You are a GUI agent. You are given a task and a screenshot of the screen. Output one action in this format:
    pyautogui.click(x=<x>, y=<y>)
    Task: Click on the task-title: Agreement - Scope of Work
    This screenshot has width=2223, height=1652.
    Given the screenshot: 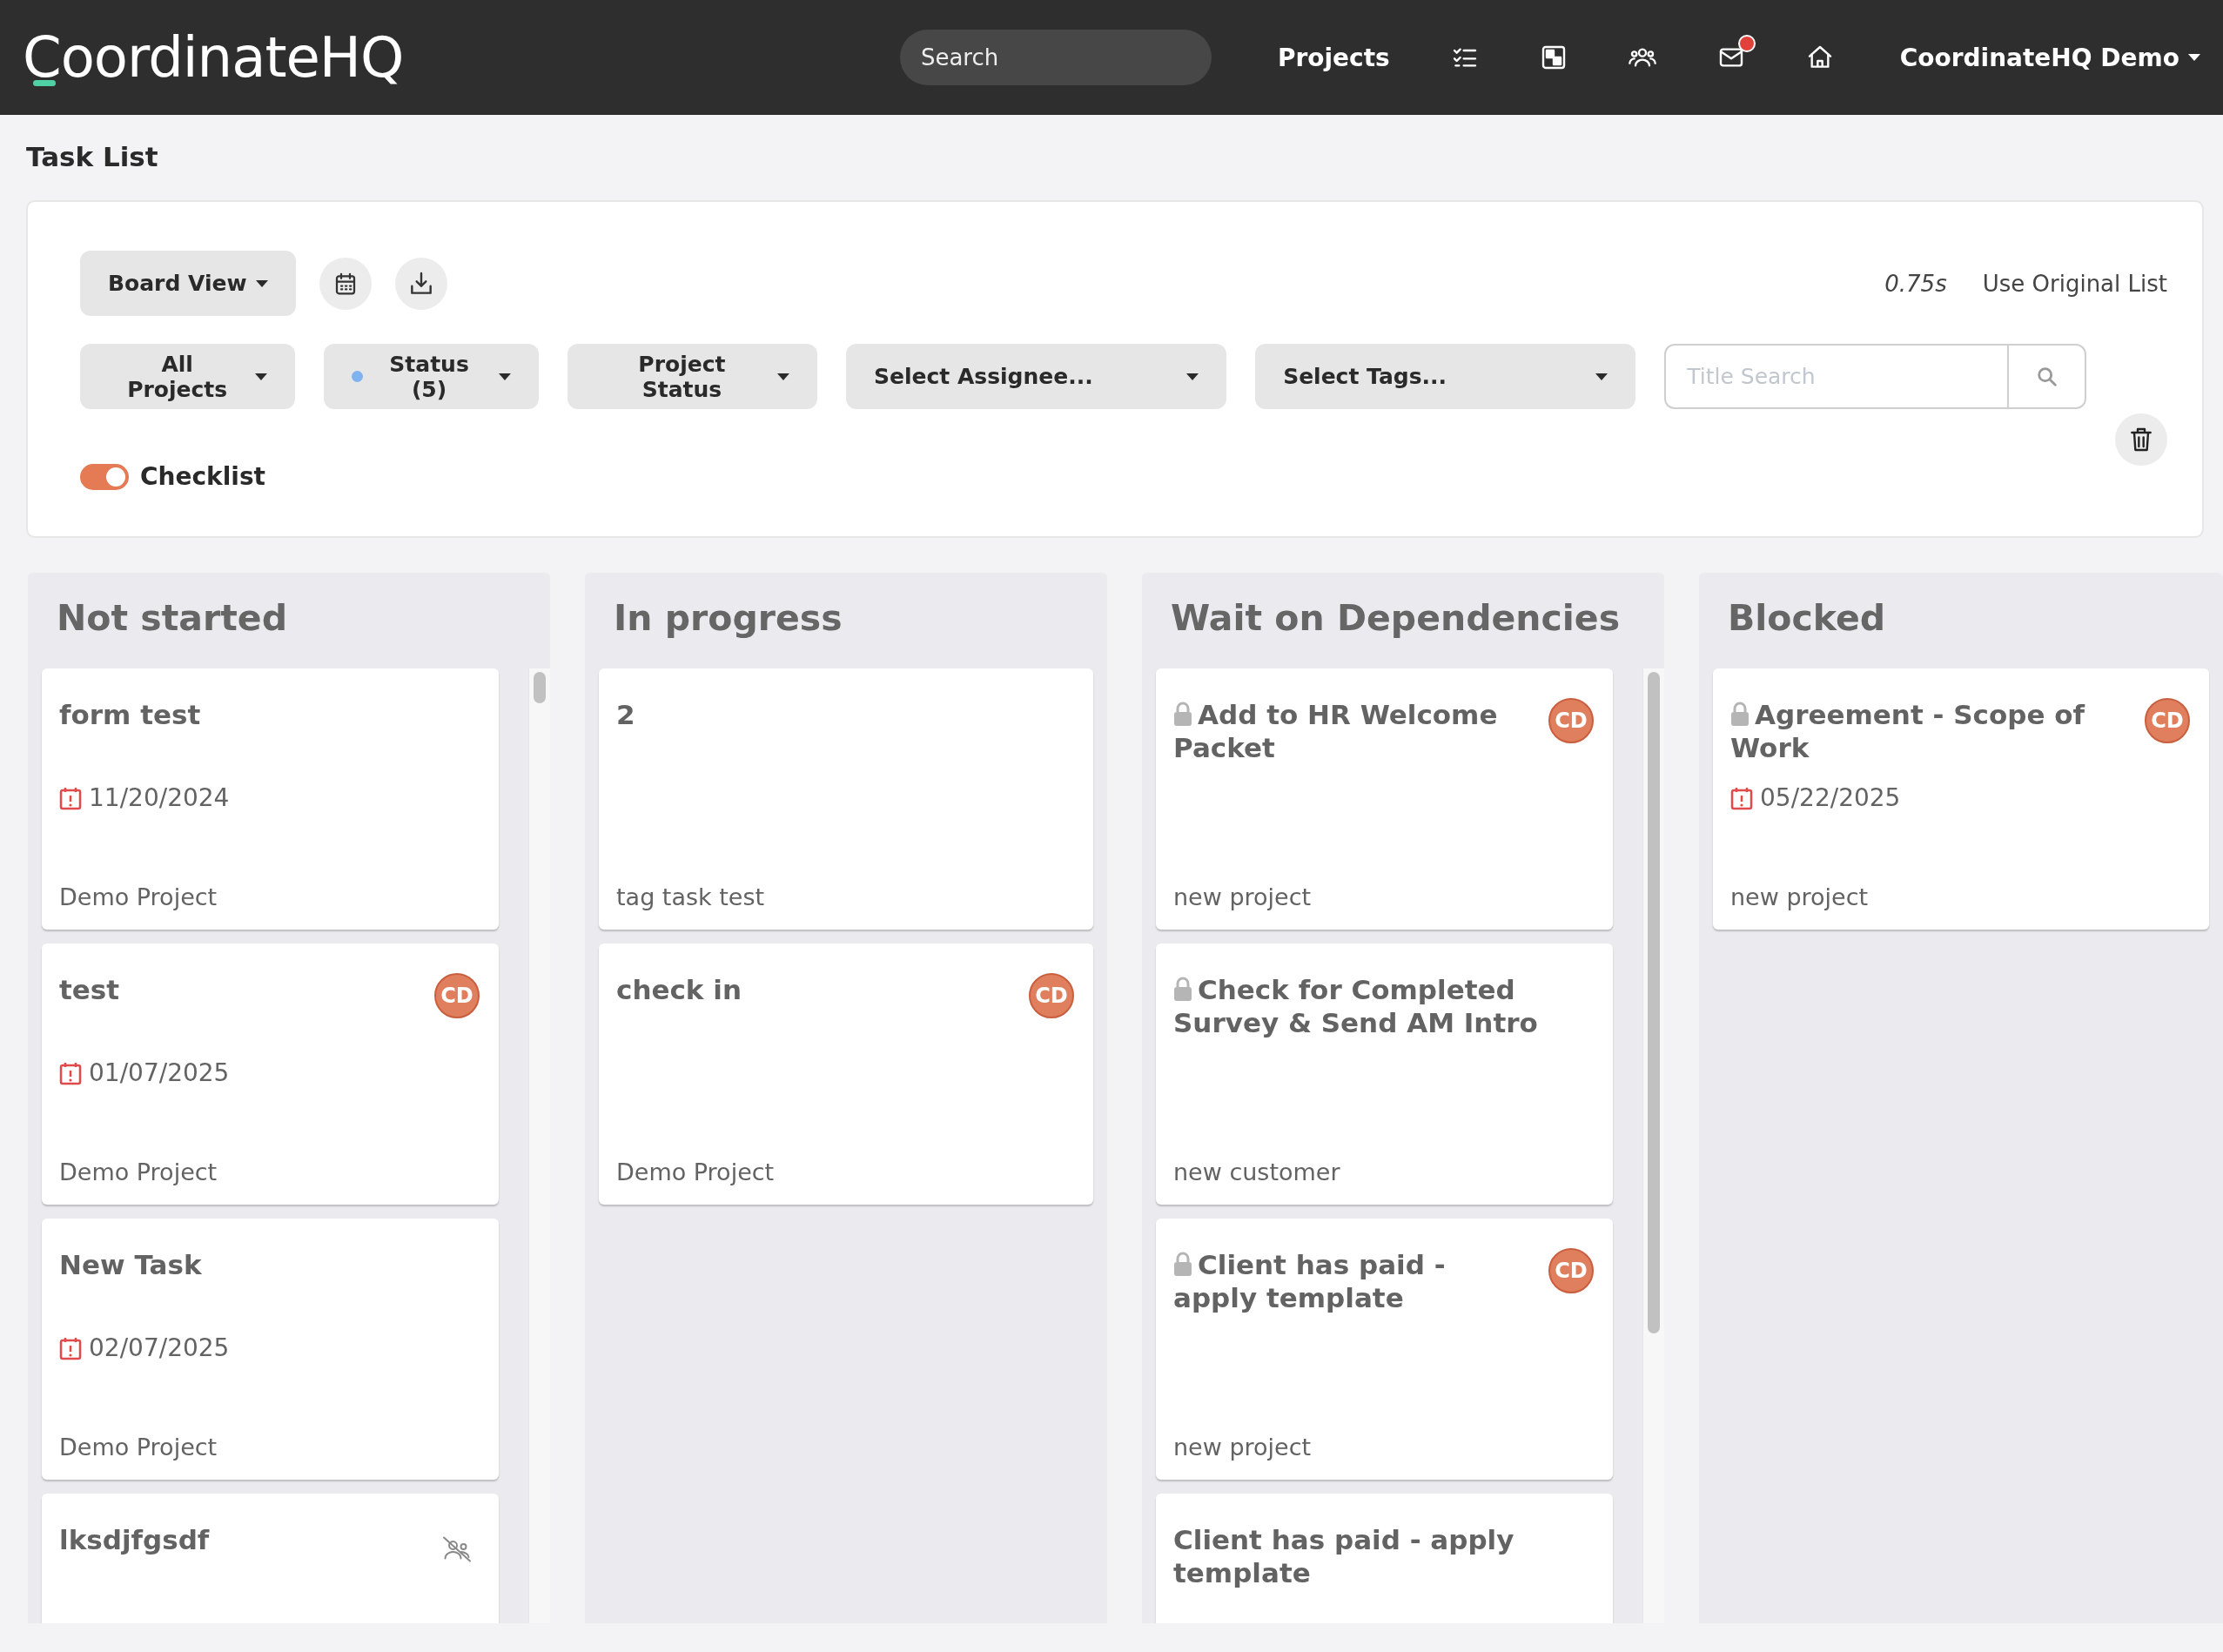 What is the action you would take?
    pyautogui.click(x=1908, y=731)
    